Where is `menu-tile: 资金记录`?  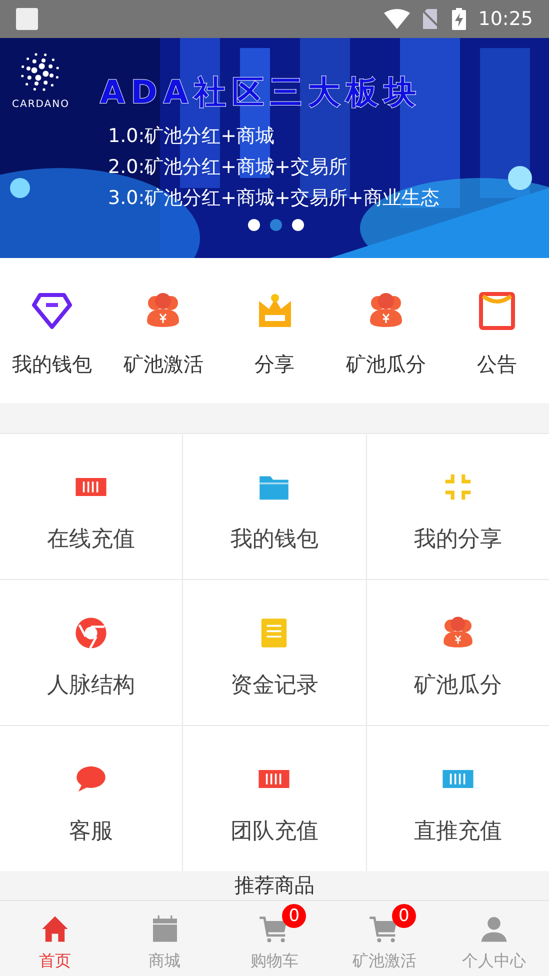
menu-tile: 资金记录 is located at coordinates (274, 652).